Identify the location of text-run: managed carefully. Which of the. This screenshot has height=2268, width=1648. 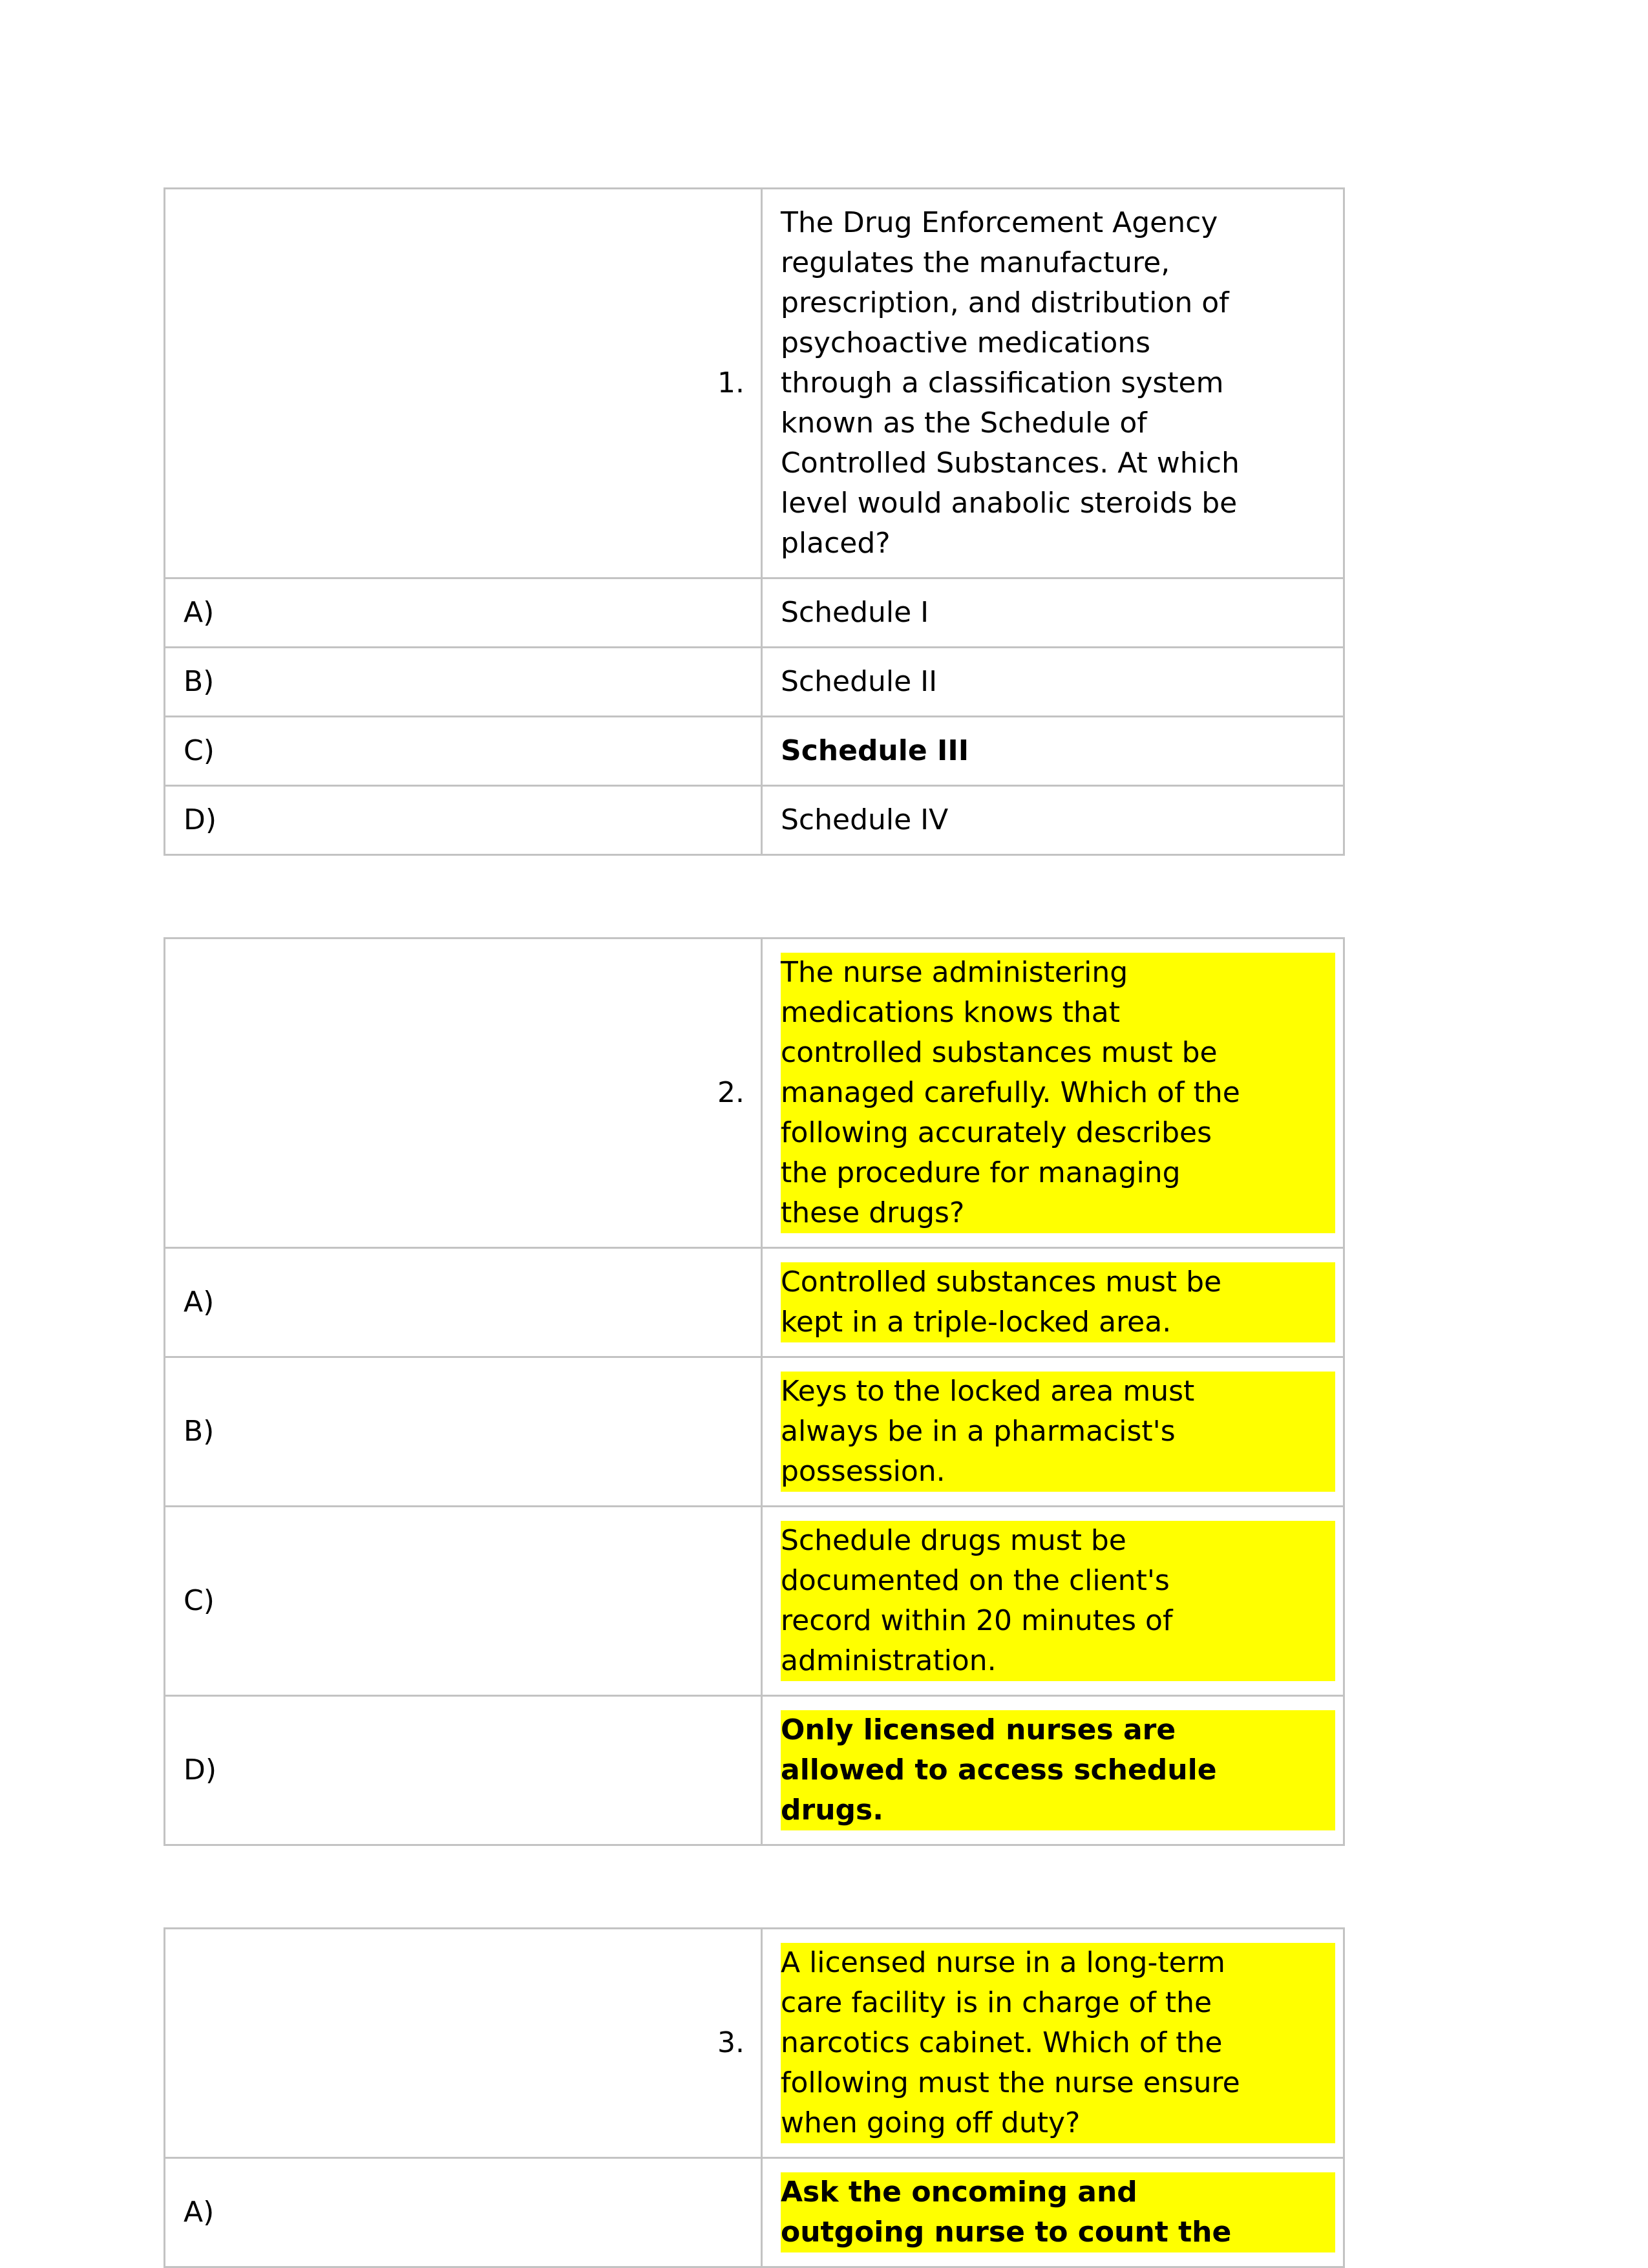
(1010, 1092).